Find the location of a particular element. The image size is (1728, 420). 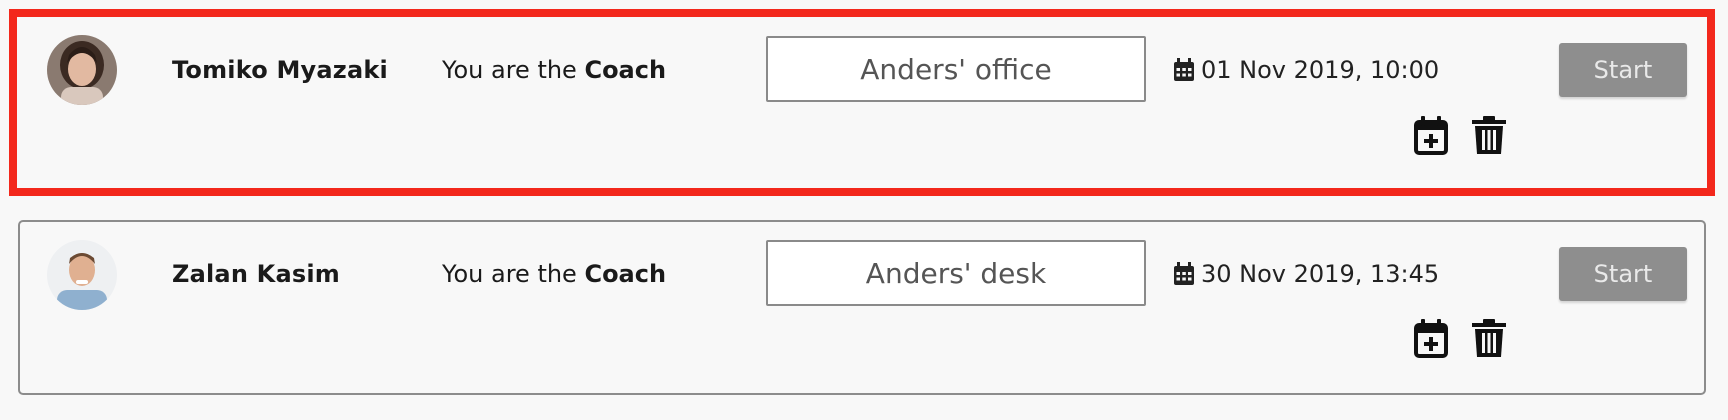

session-datetime: 01 Nov 2019, 10:00 is located at coordinates (1306, 70).